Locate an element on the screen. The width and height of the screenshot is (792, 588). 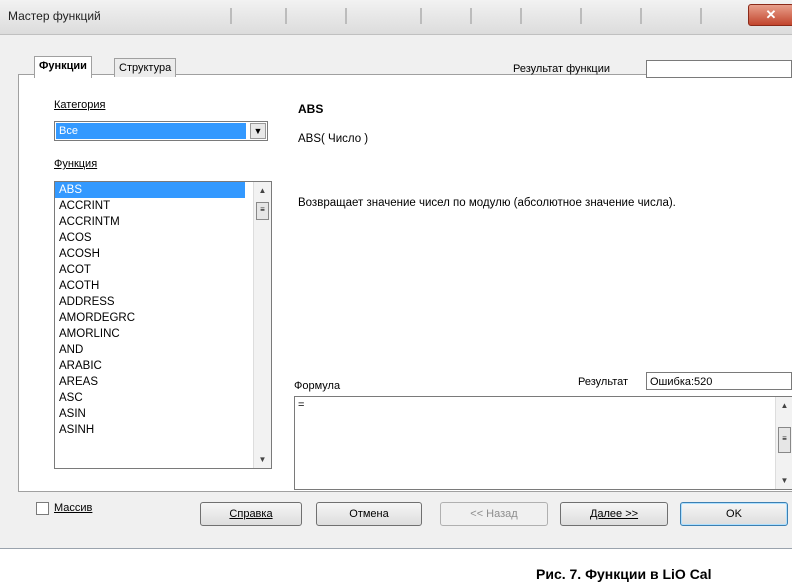
list-item: AMORDEGRC is located at coordinates (150, 318).